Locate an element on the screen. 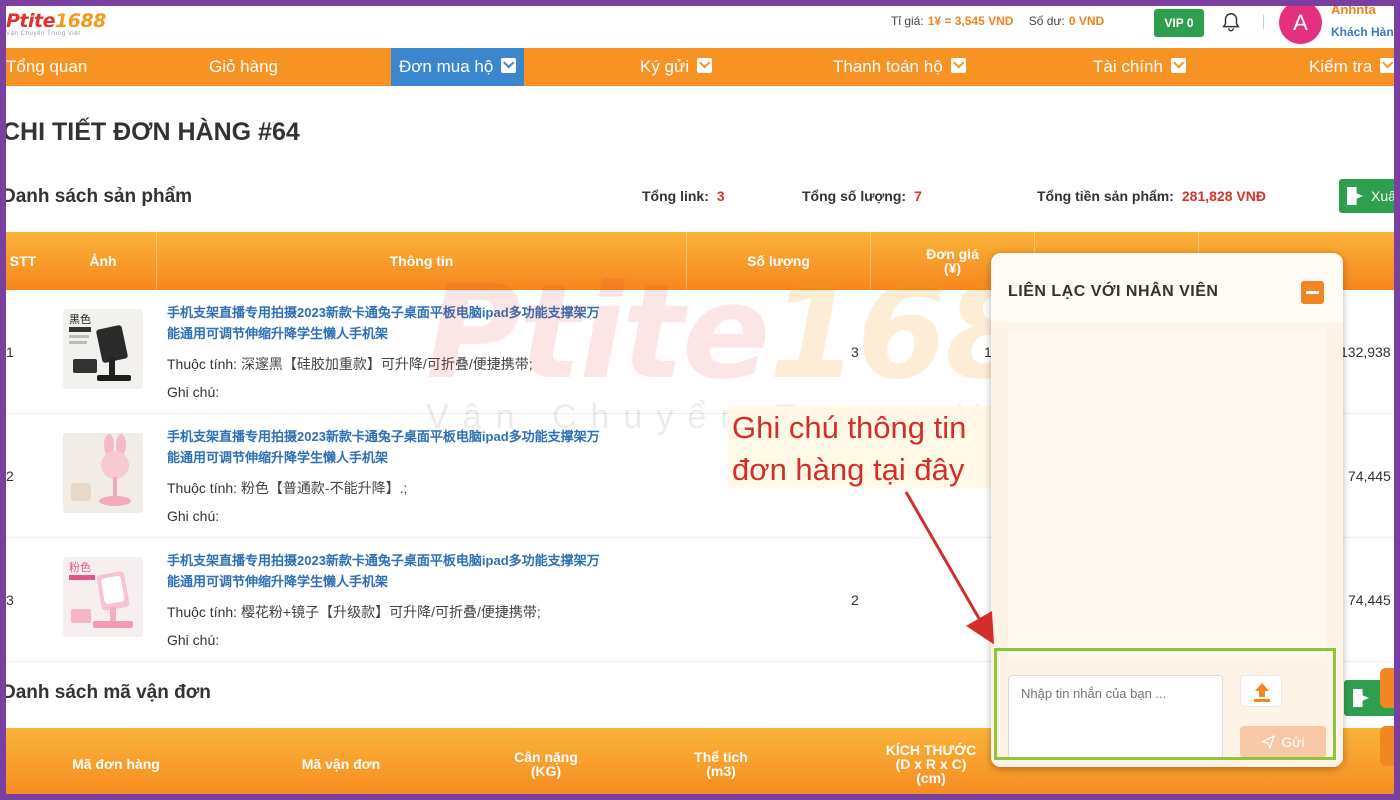  phone-stand-image: 黑色 is located at coordinates (100, 346).